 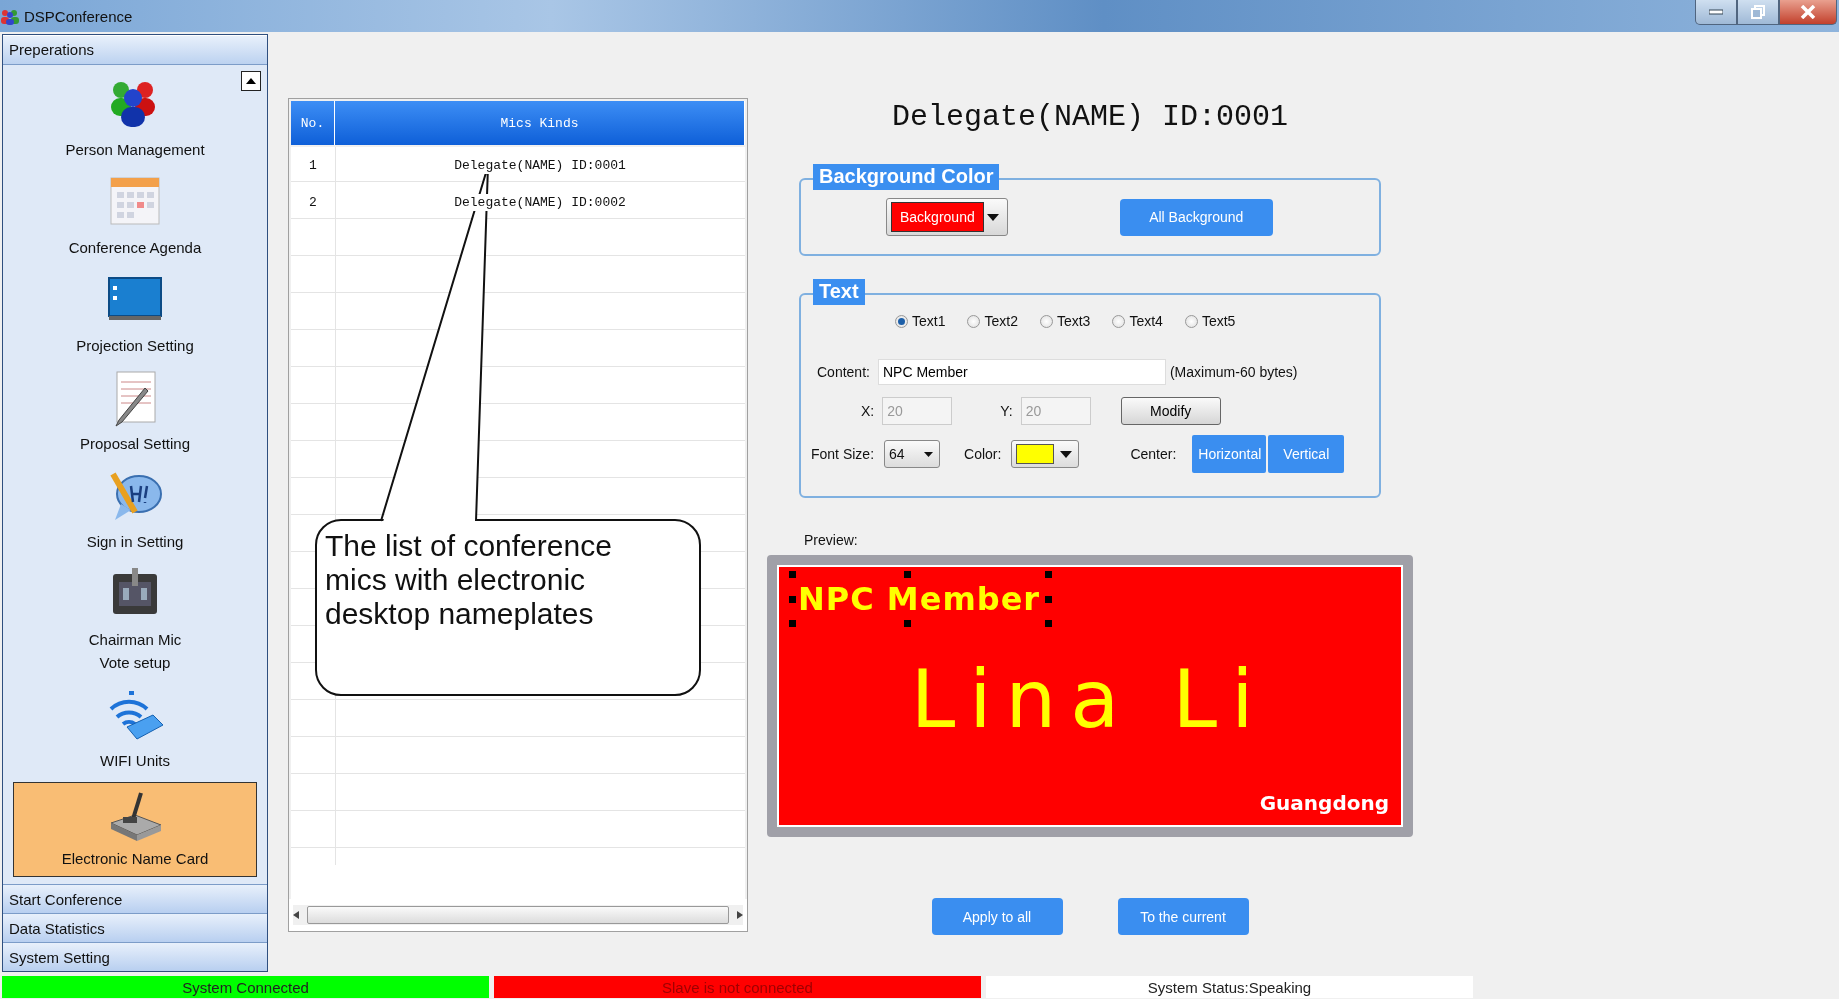 What do you see at coordinates (919, 599) in the screenshot?
I see `nameplate-text: NPC Member` at bounding box center [919, 599].